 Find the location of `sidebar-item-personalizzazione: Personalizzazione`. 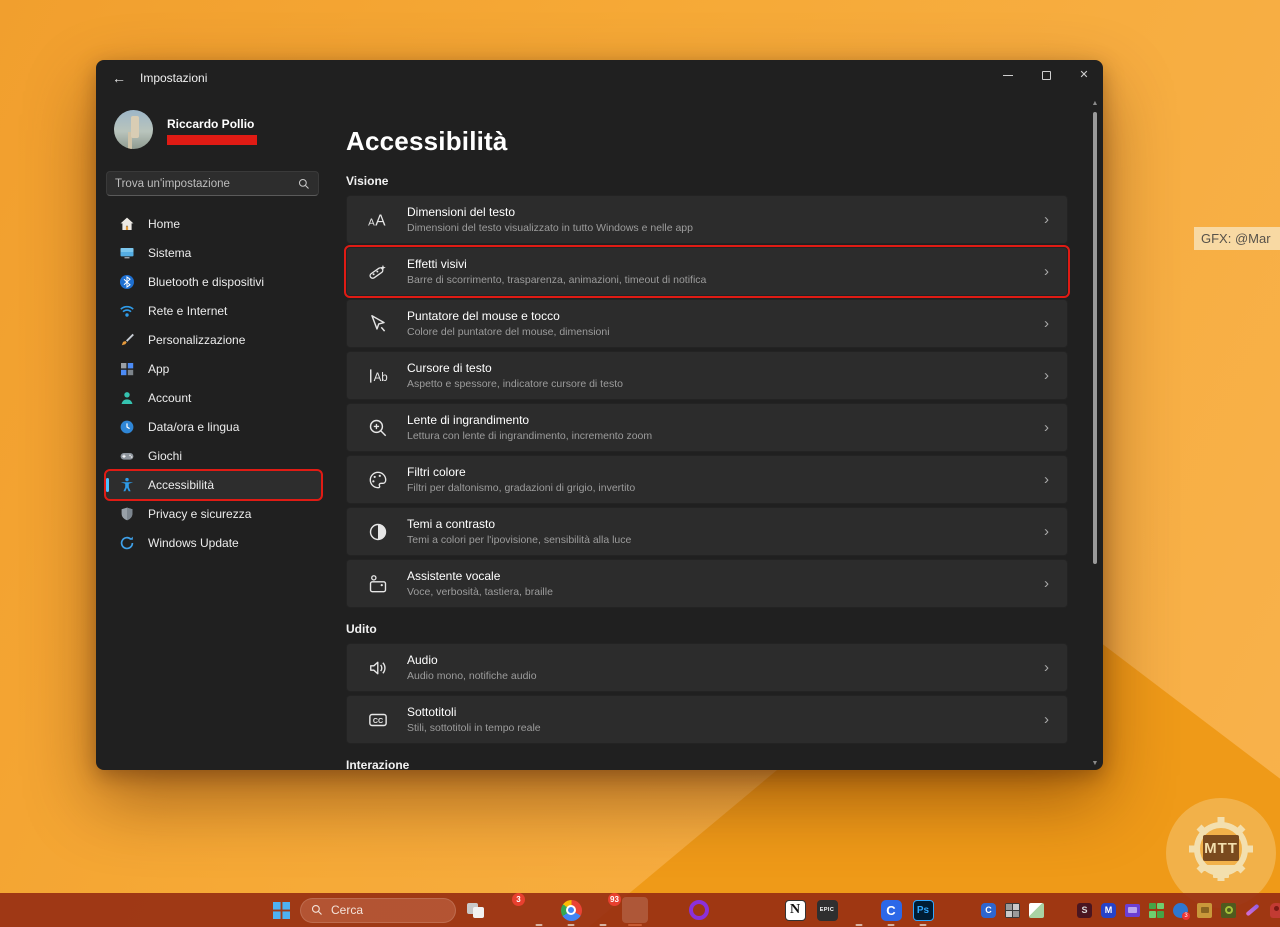

sidebar-item-personalizzazione: Personalizzazione is located at coordinates (213, 340).